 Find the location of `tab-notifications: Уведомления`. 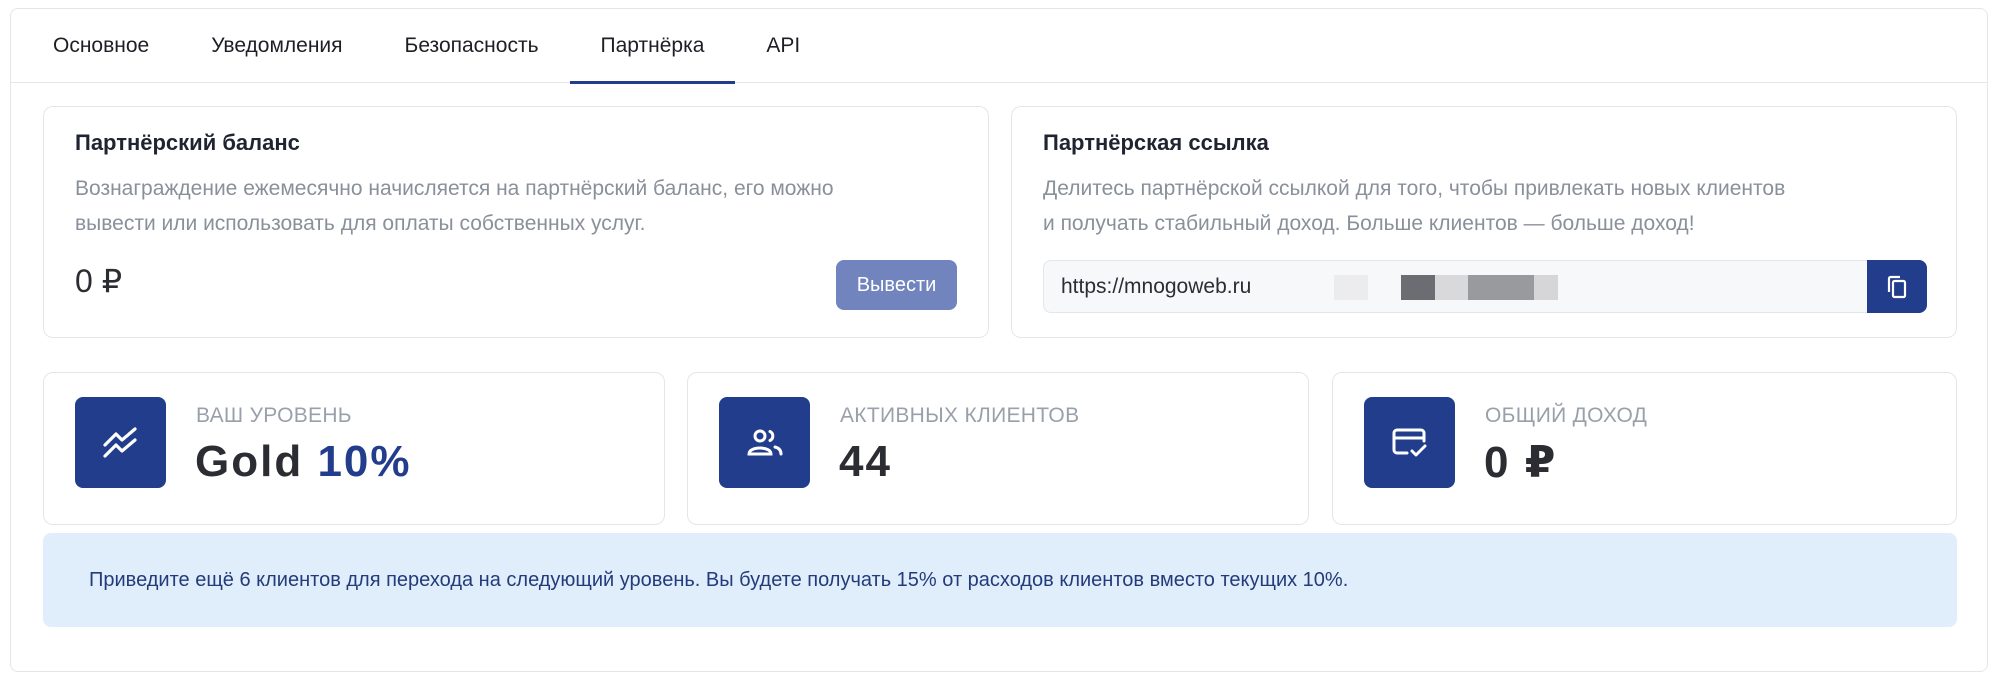

tab-notifications: Уведомления is located at coordinates (276, 46).